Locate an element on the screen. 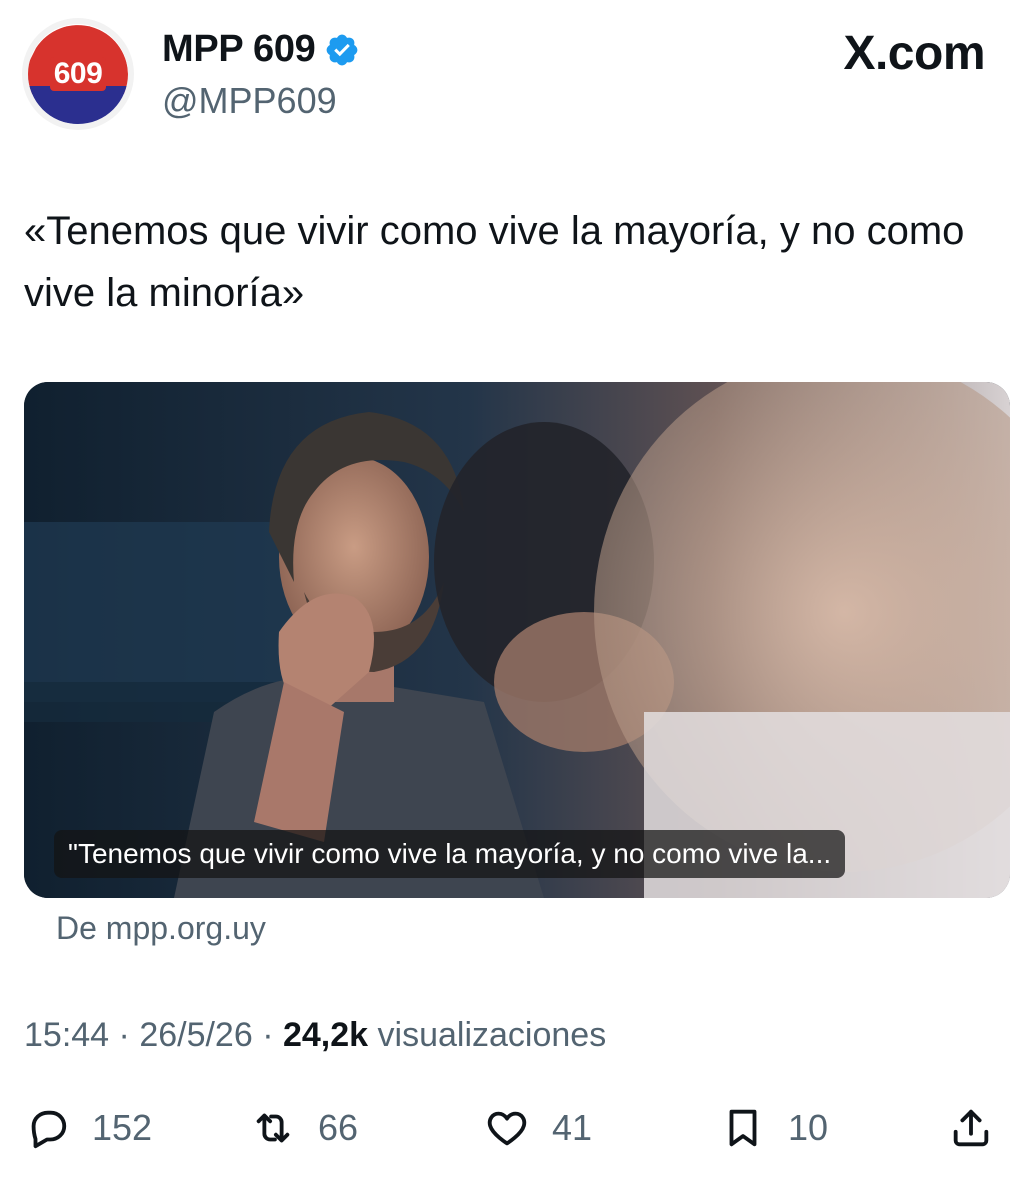 This screenshot has width=1035, height=1200. bookmark-icon is located at coordinates (743, 1128).